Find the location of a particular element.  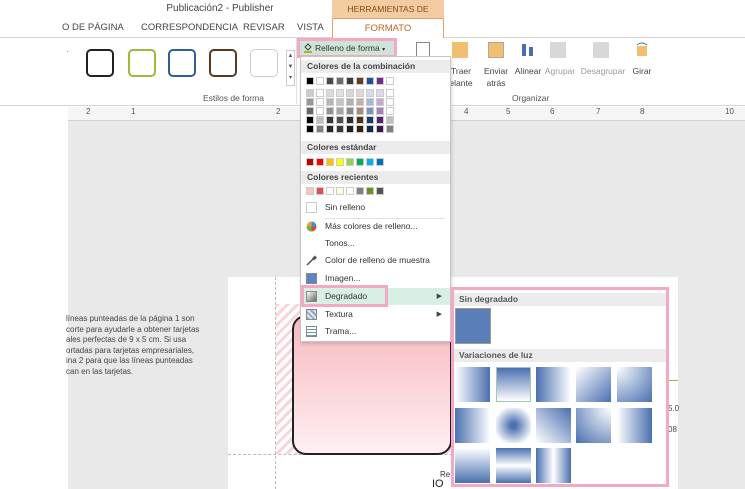

group-button: Agrupar is located at coordinates (560, 71).